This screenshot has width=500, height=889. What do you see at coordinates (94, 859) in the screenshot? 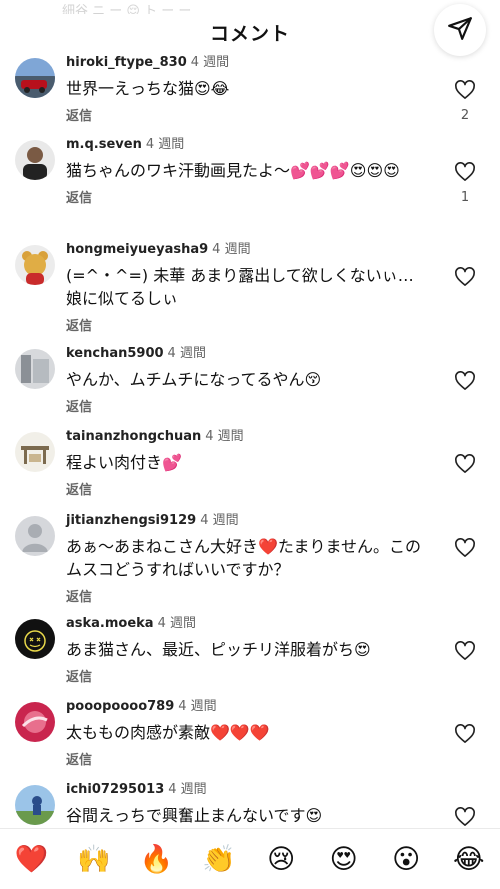
I see `reaction-raised-hands-emoji: 🙌` at bounding box center [94, 859].